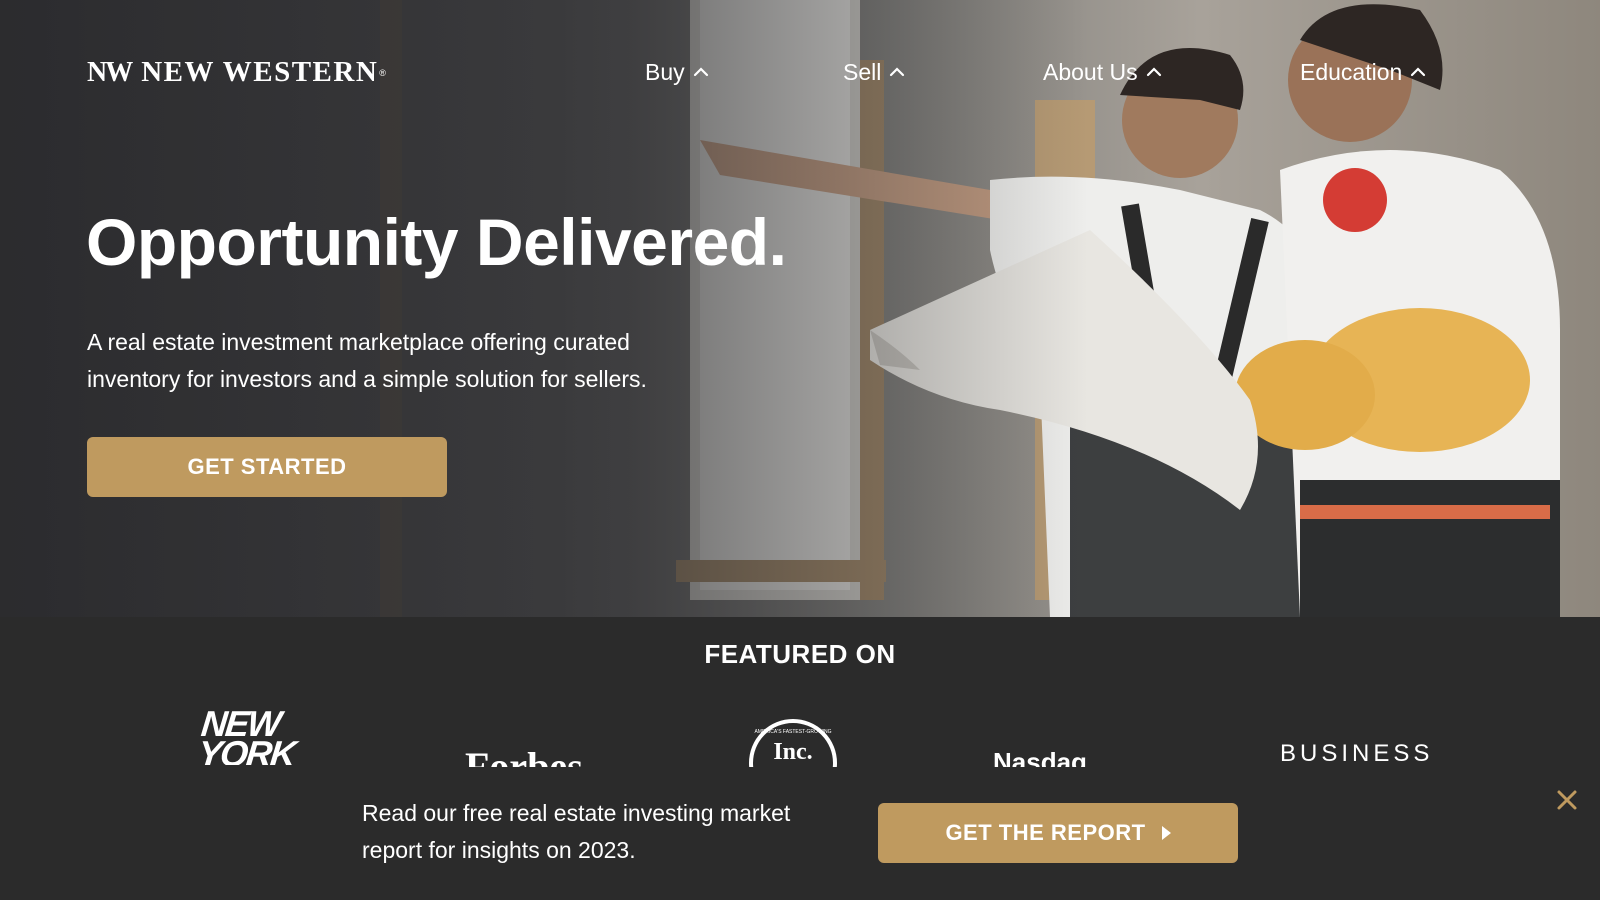  I want to click on get-the-report-button: GET THE REPORT, so click(1058, 833).